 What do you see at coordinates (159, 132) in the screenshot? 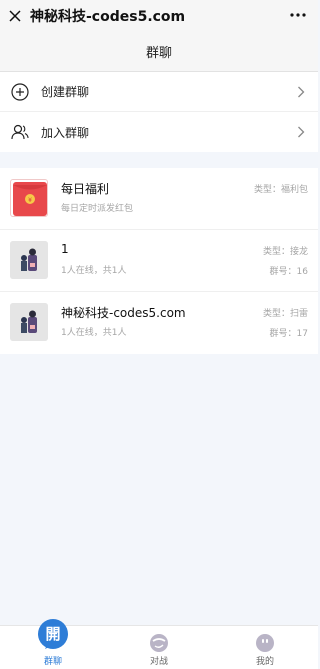
I see `join-group-button: 加入群聊` at bounding box center [159, 132].